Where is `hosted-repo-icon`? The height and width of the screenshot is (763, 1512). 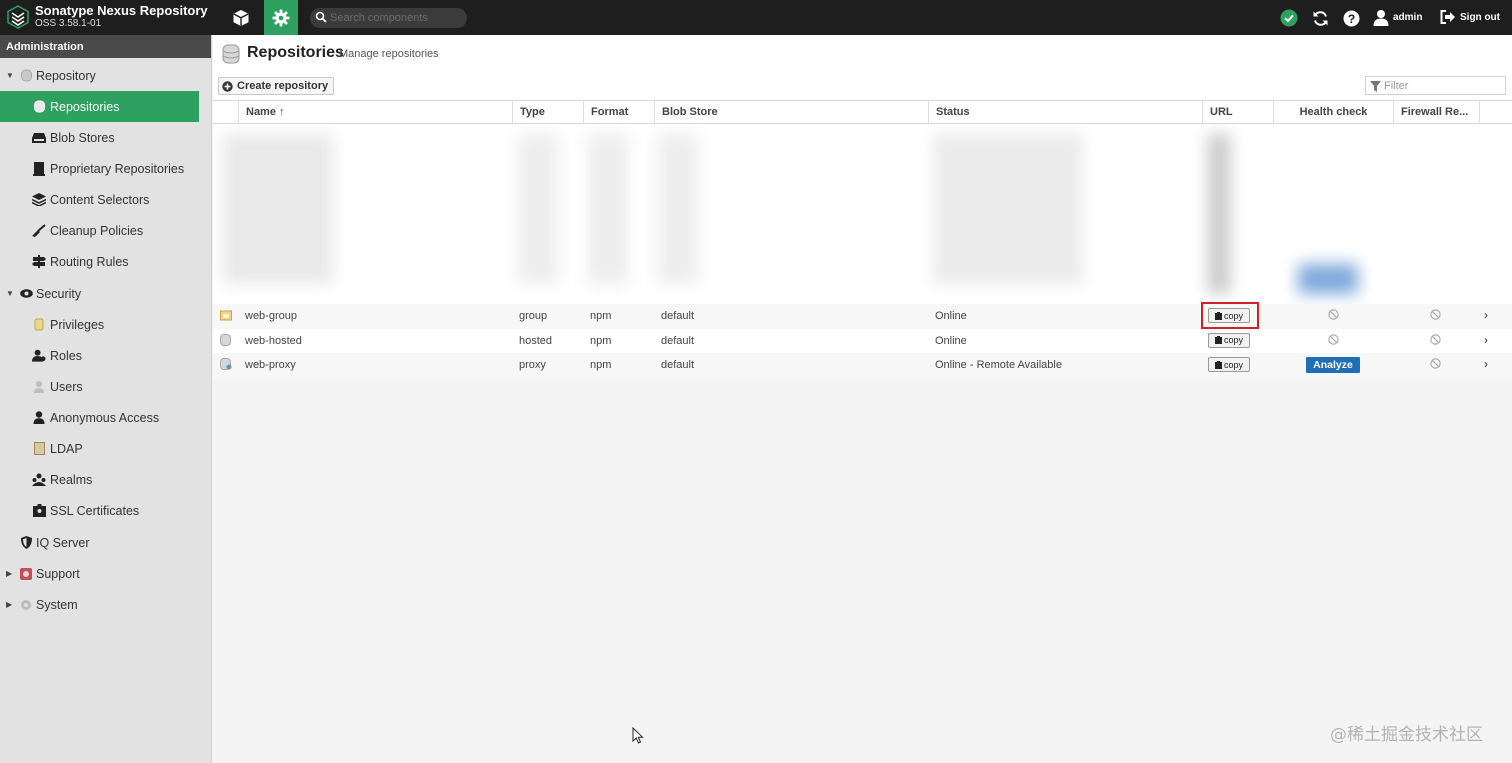 hosted-repo-icon is located at coordinates (225, 341).